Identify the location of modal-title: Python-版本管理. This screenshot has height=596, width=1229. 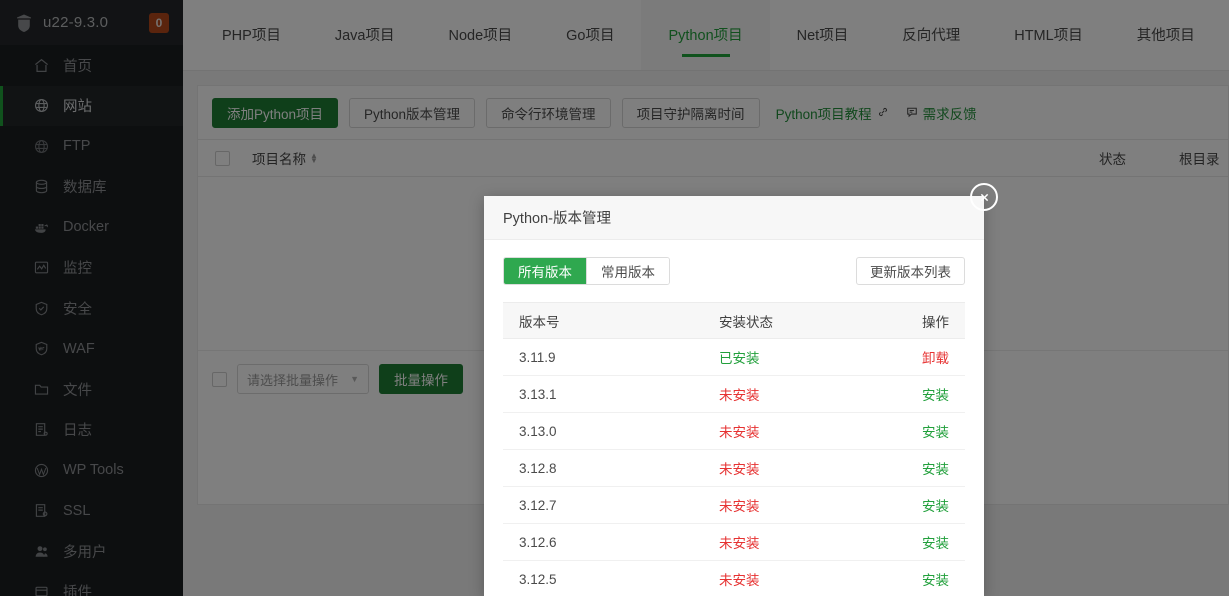
(734, 218).